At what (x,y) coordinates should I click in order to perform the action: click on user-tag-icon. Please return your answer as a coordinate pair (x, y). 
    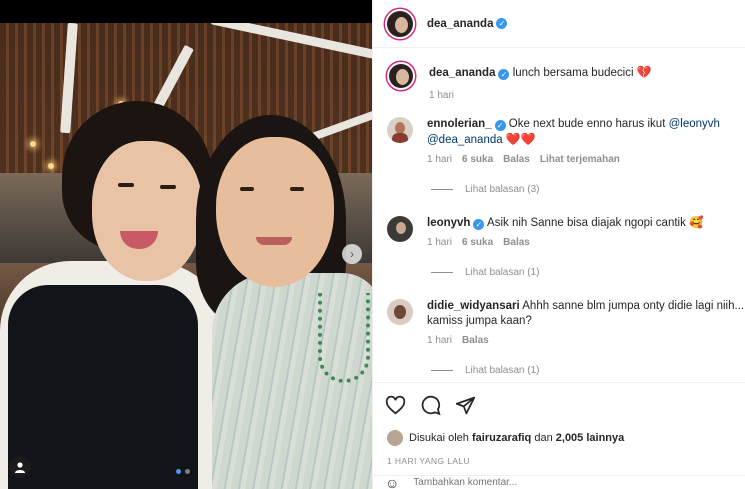
    Looking at the image, I should click on (20, 467).